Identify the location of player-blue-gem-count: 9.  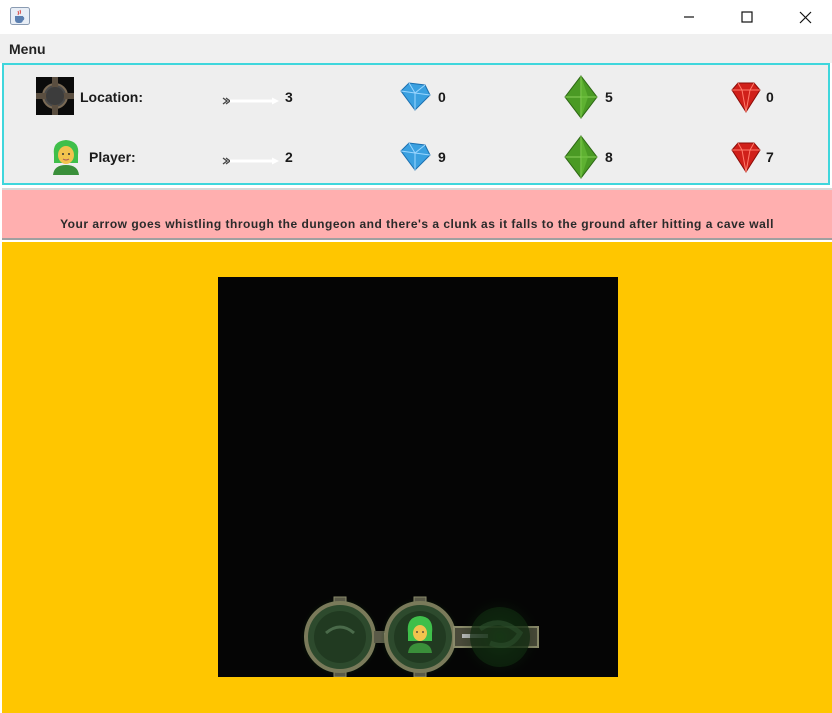
(442, 157).